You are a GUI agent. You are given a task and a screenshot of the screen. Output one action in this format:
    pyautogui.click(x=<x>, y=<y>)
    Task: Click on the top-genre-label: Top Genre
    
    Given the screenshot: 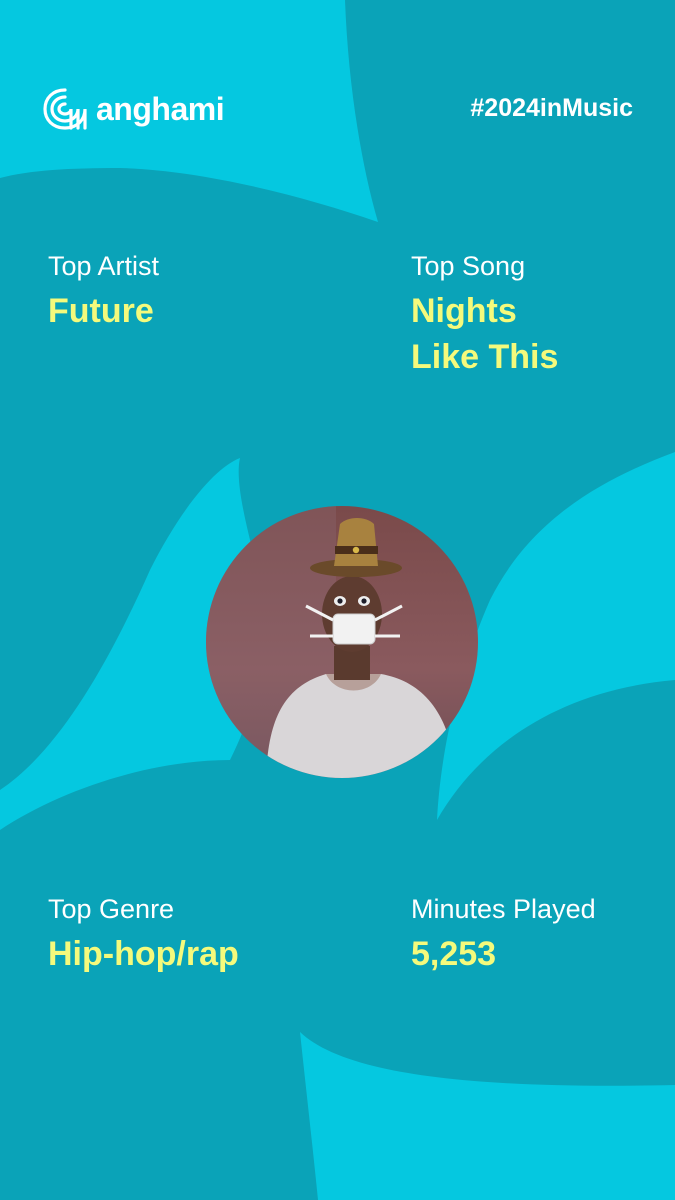 What is the action you would take?
    pyautogui.click(x=111, y=909)
    